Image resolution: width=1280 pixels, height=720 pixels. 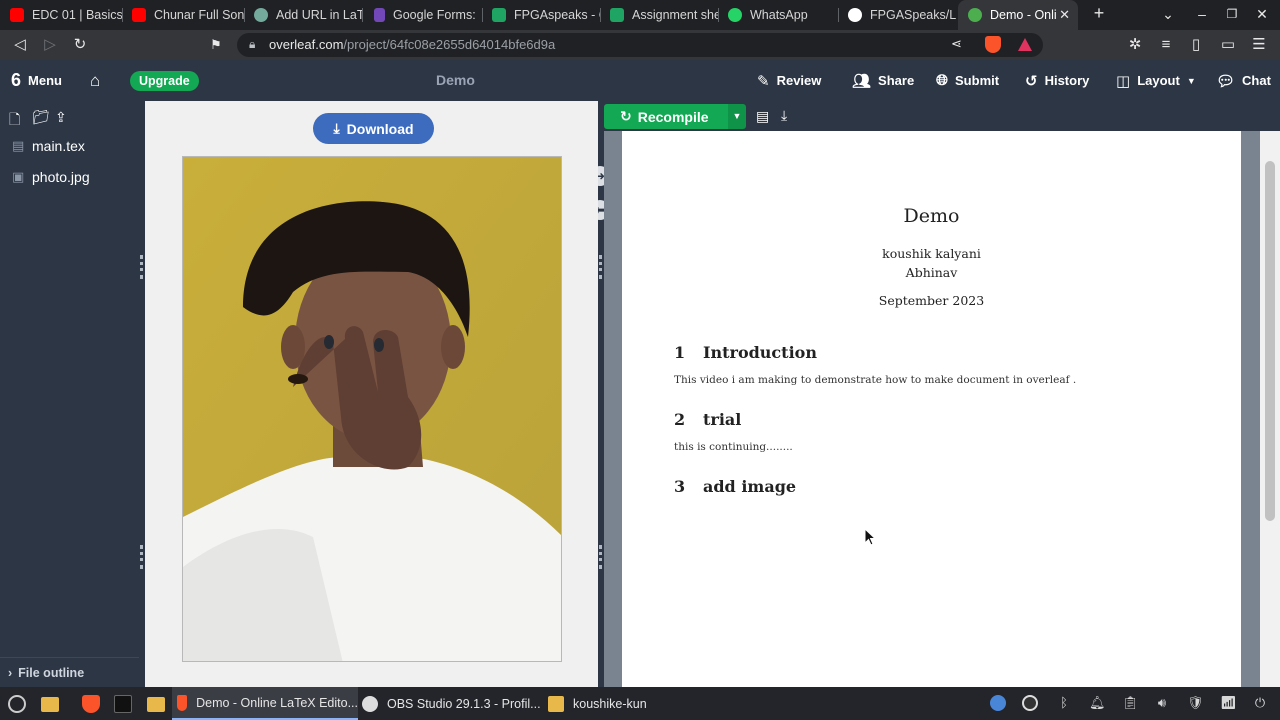 What do you see at coordinates (942, 116) in the screenshot?
I see `pdf-toolbar: ↻ Recompile ▼ ▤ ⤓` at bounding box center [942, 116].